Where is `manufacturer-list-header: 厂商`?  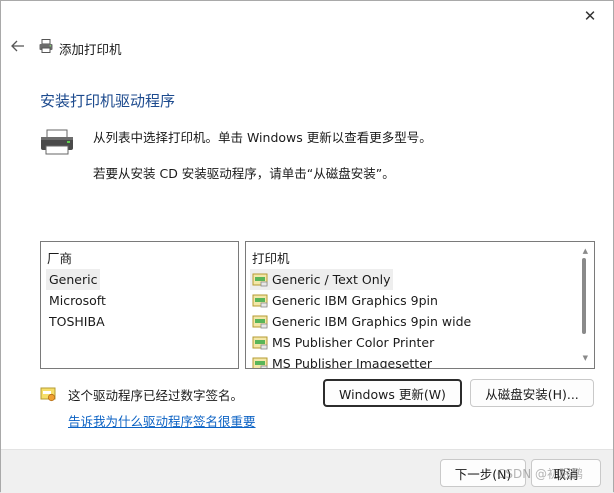
manufacturer-list-header: 厂商 is located at coordinates (60, 258).